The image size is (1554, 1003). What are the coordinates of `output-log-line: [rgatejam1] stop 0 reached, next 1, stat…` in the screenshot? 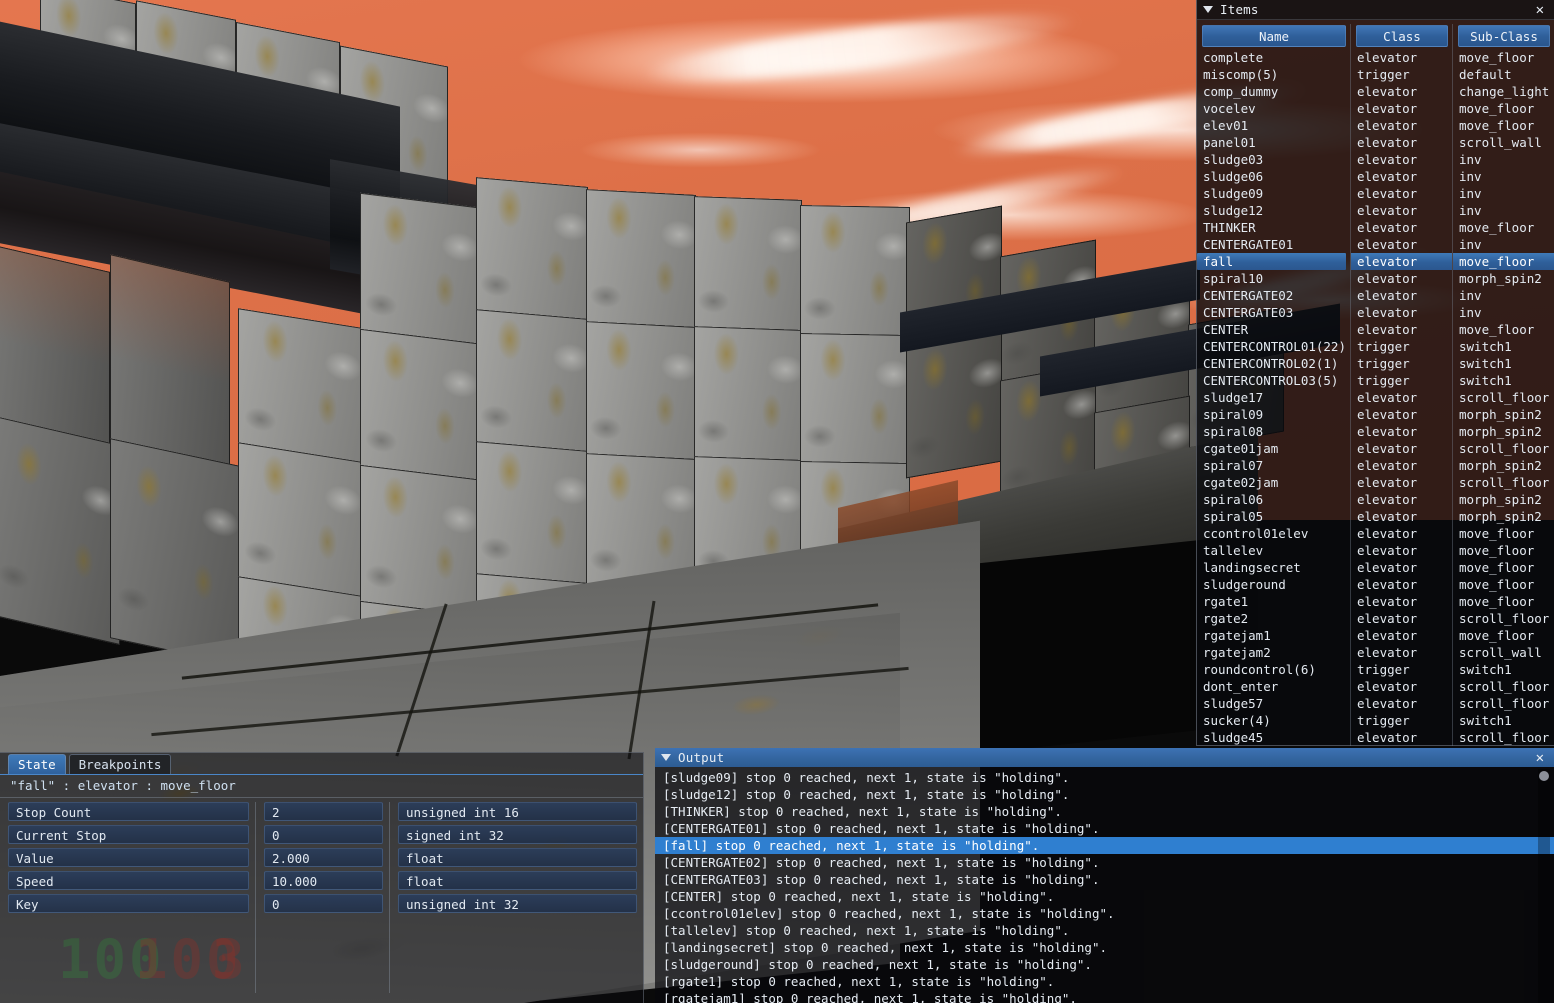 It's located at (1104, 996).